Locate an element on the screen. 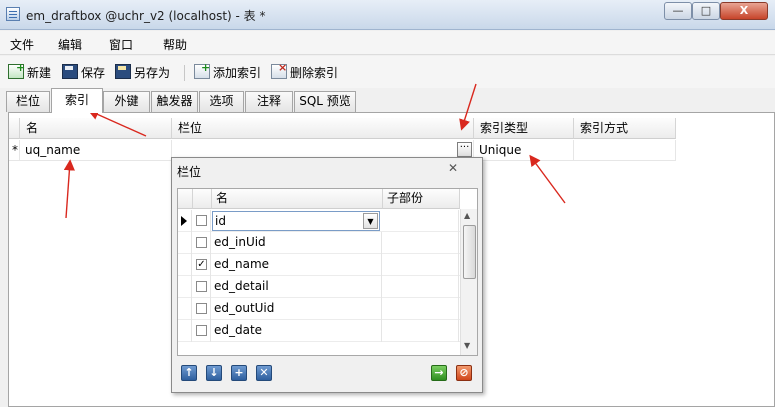  tab-indexes: 索引 is located at coordinates (77, 100).